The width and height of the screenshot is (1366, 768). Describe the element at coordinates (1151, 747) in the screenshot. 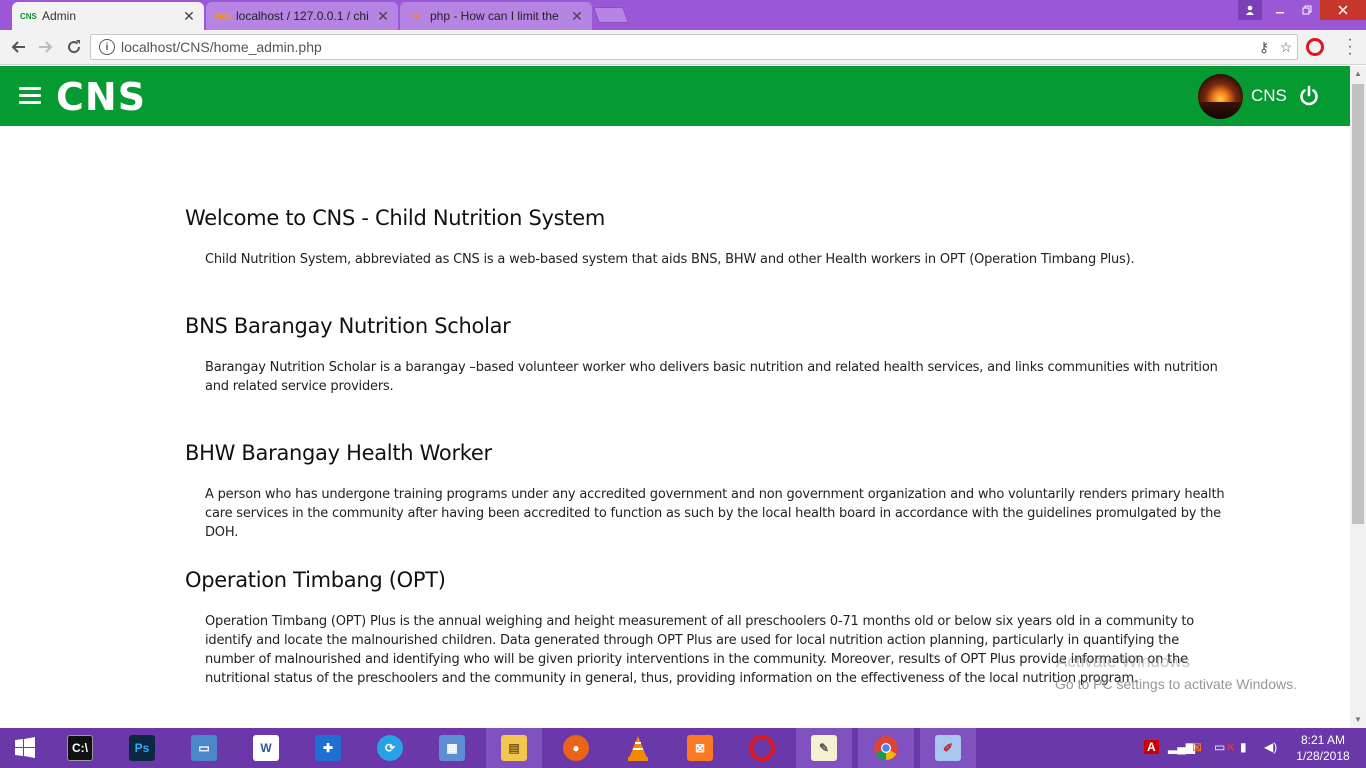

I see `acrobat-tray-icon: A` at that location.